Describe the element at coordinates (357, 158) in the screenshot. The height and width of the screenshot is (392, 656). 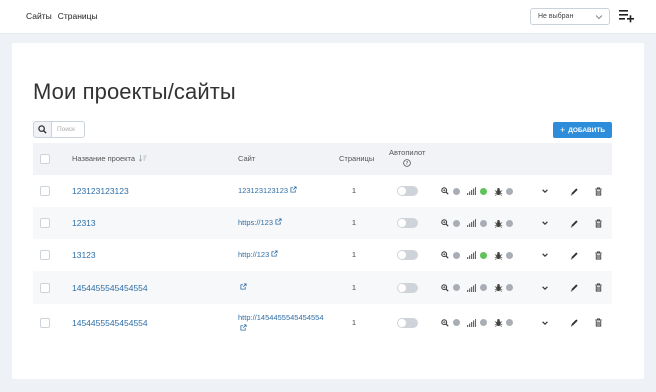
I see `column-pages: Страницы` at that location.